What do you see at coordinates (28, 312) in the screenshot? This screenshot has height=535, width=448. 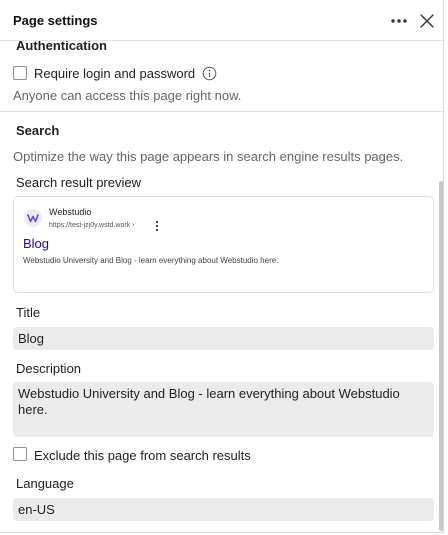 I see `title-label: Title` at bounding box center [28, 312].